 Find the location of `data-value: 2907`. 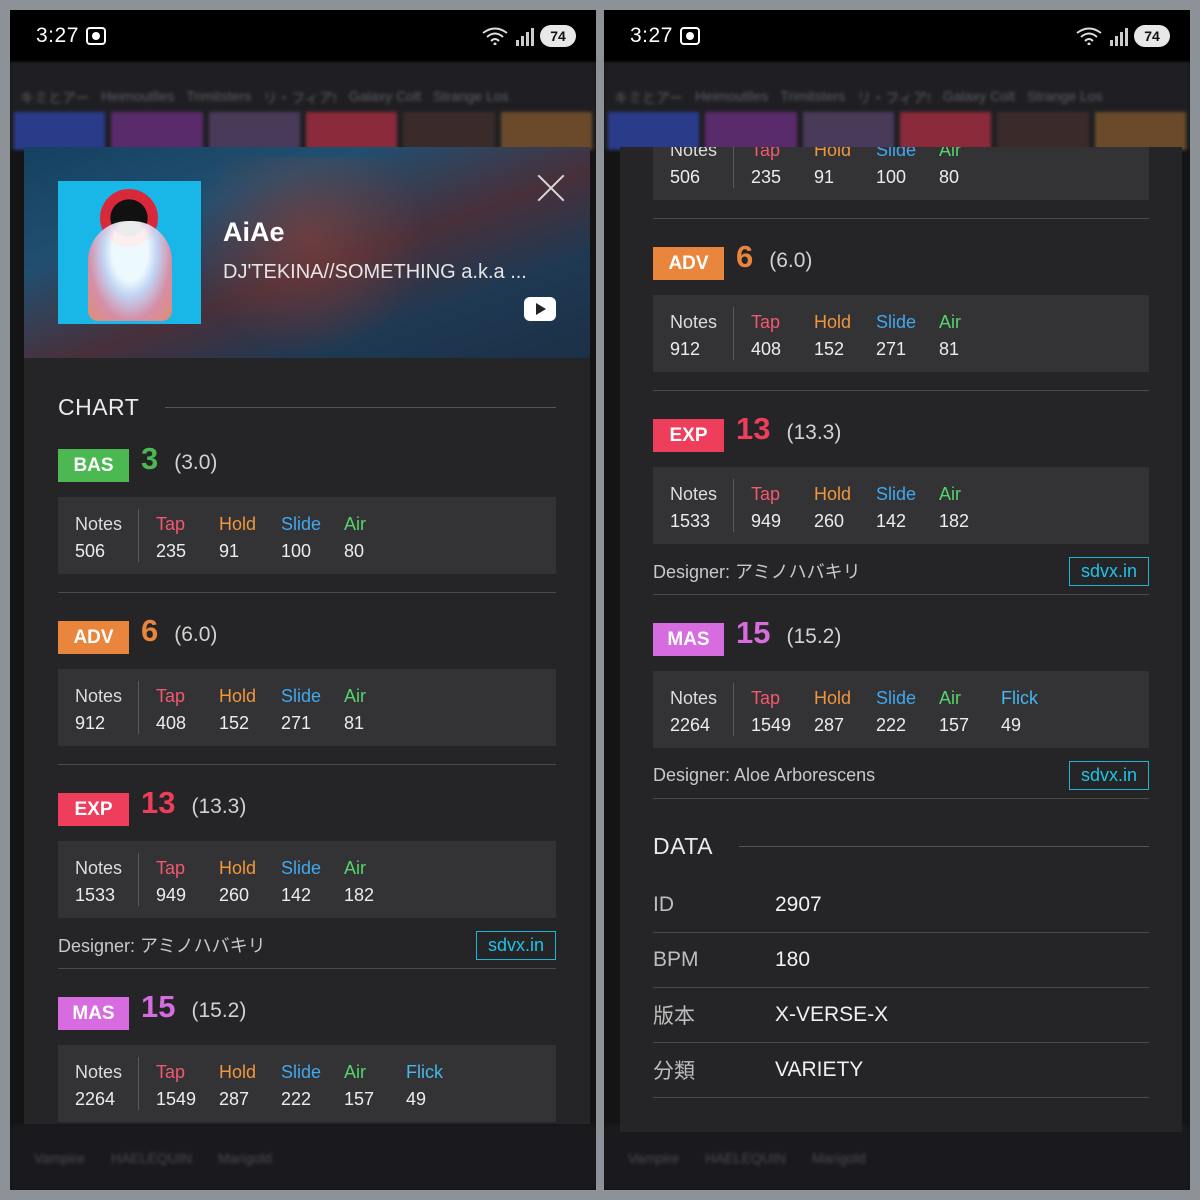

data-value: 2907 is located at coordinates (798, 904).